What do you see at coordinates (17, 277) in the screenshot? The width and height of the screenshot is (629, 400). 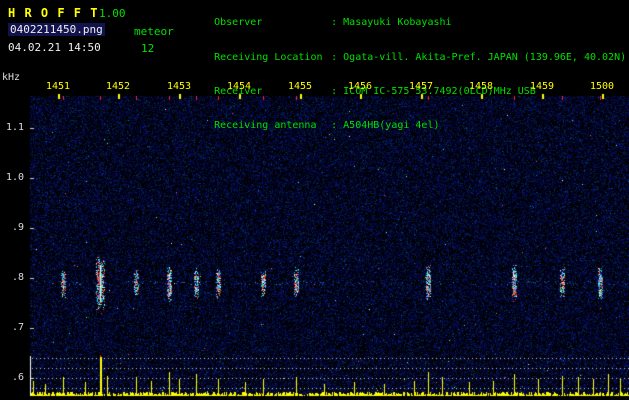 I see `freq-tick-label: .8` at bounding box center [17, 277].